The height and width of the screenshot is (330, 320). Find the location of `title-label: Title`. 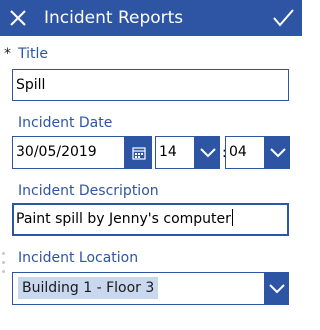

title-label: Title is located at coordinates (33, 54).